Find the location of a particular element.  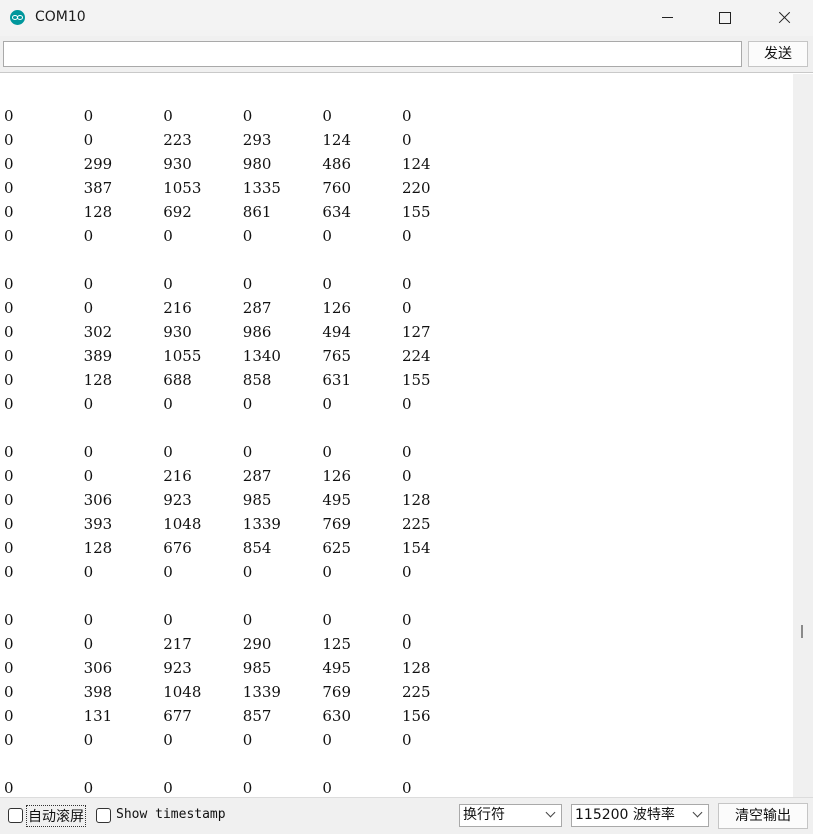

output-value: 302 is located at coordinates (98, 332).